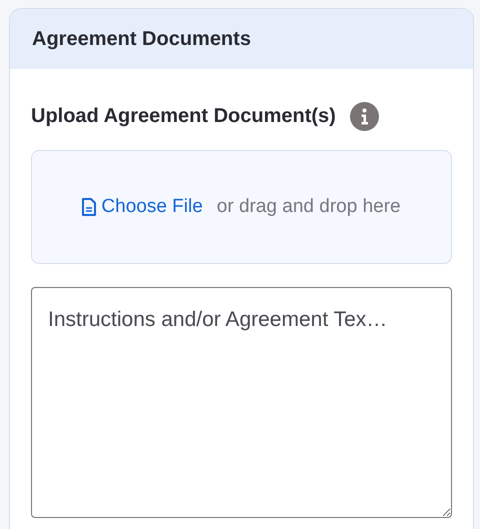 The width and height of the screenshot is (480, 529). Describe the element at coordinates (141, 39) in the screenshot. I see `card-title: Agreement Documents` at that location.